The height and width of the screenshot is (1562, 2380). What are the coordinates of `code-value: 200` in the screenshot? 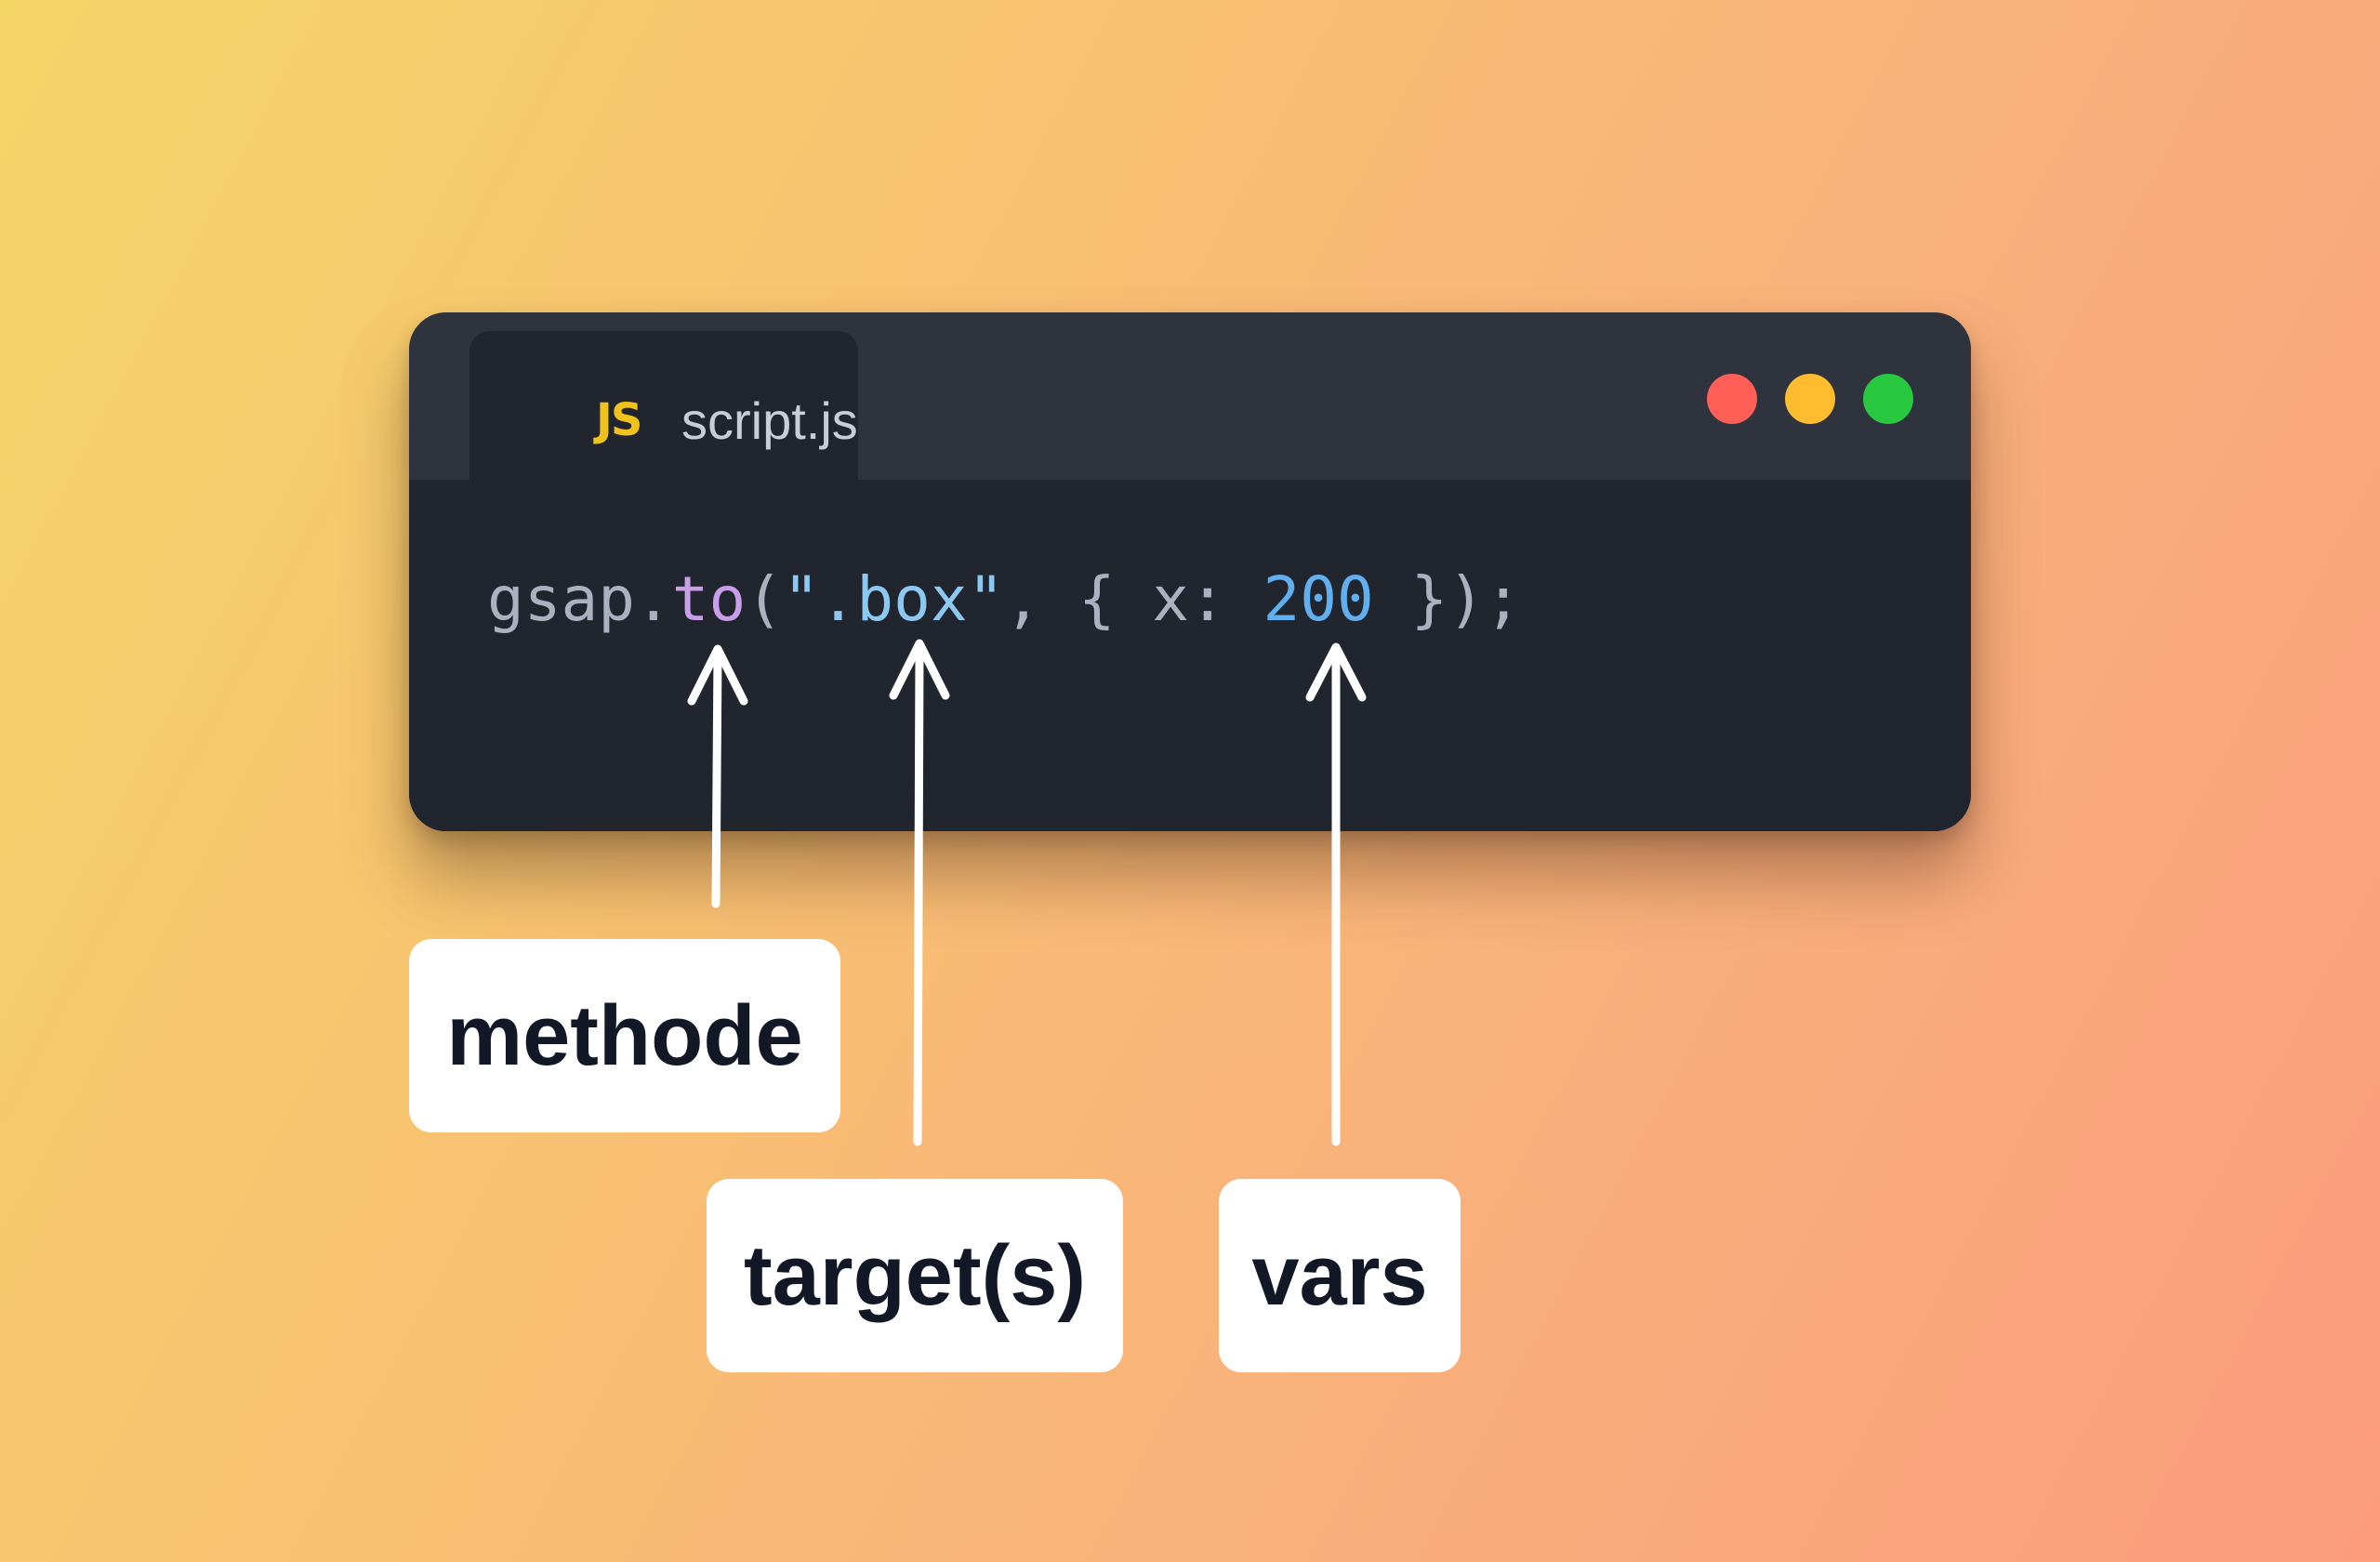 It's located at (1318, 599).